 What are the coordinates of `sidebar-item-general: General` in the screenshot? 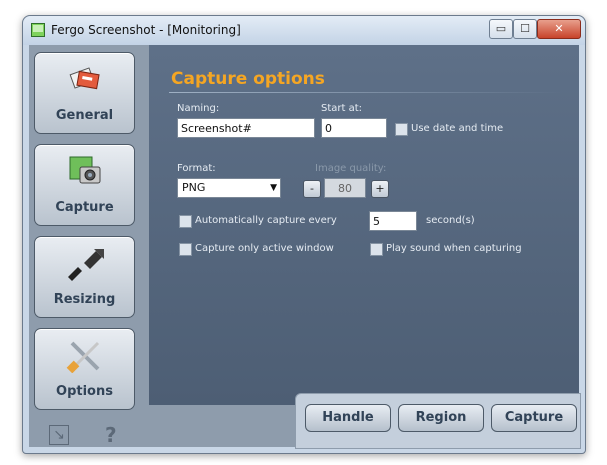 It's located at (84, 93).